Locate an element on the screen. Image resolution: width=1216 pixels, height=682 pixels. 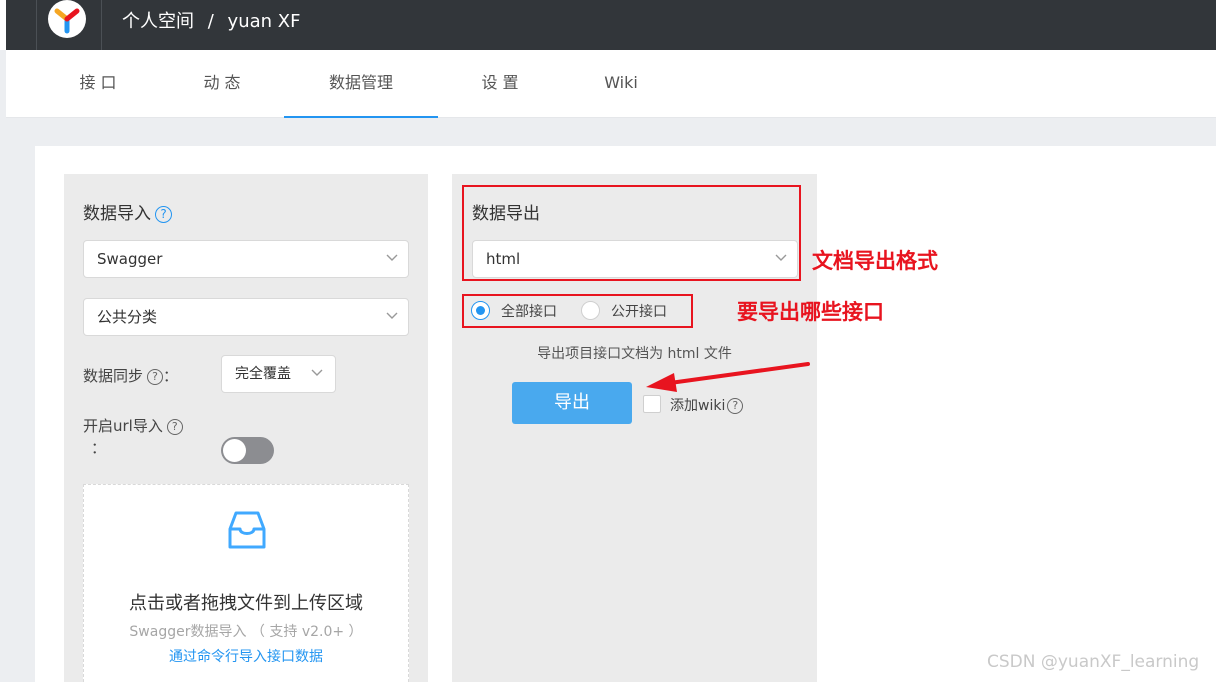
add-wiki-label: 添加wiki? is located at coordinates (707, 405).